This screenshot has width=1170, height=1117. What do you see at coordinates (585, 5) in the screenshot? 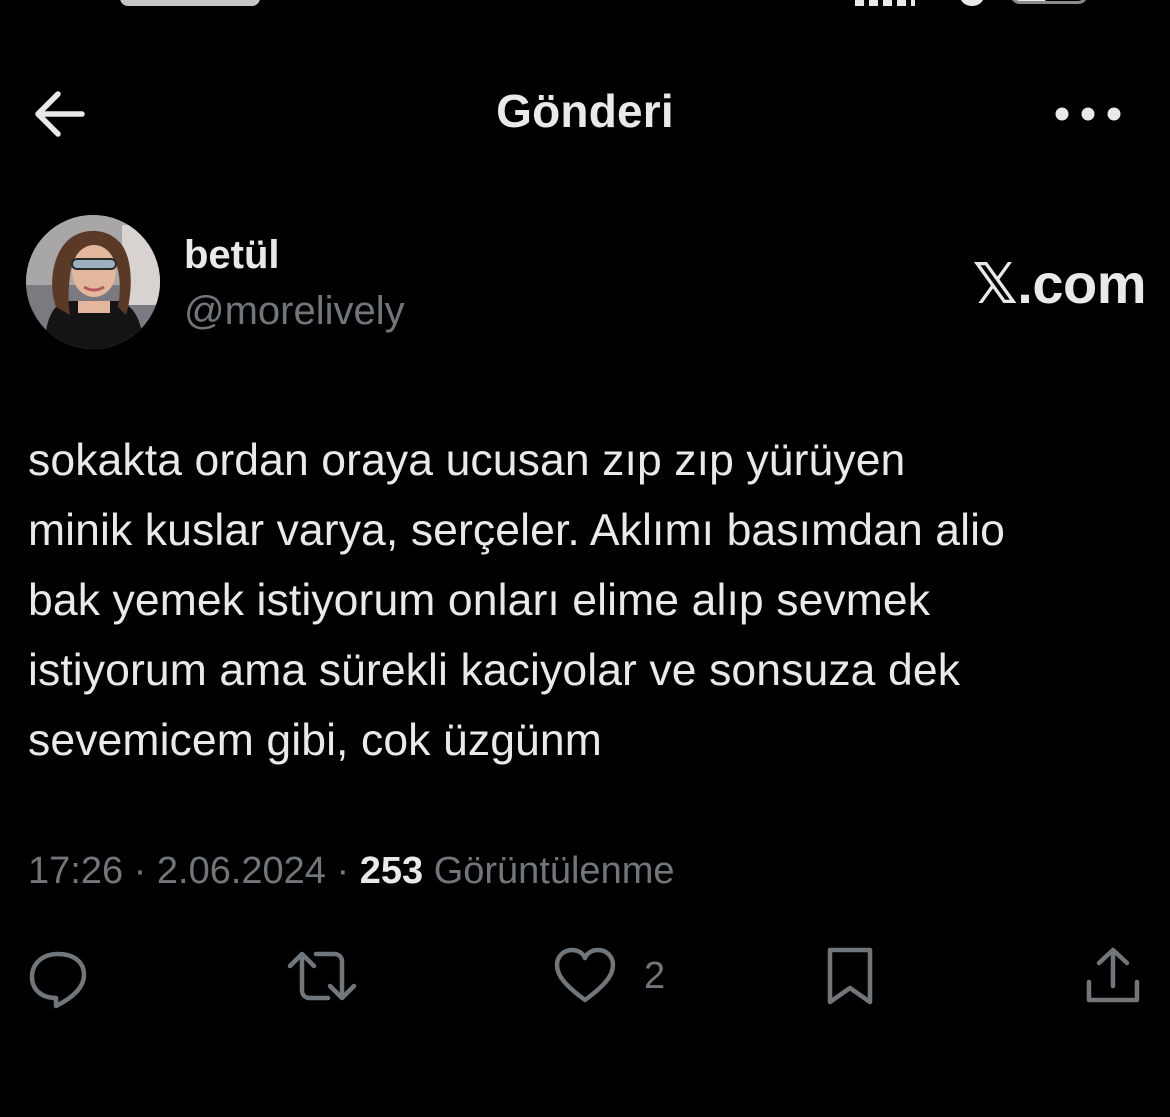
I see `status-bar` at bounding box center [585, 5].